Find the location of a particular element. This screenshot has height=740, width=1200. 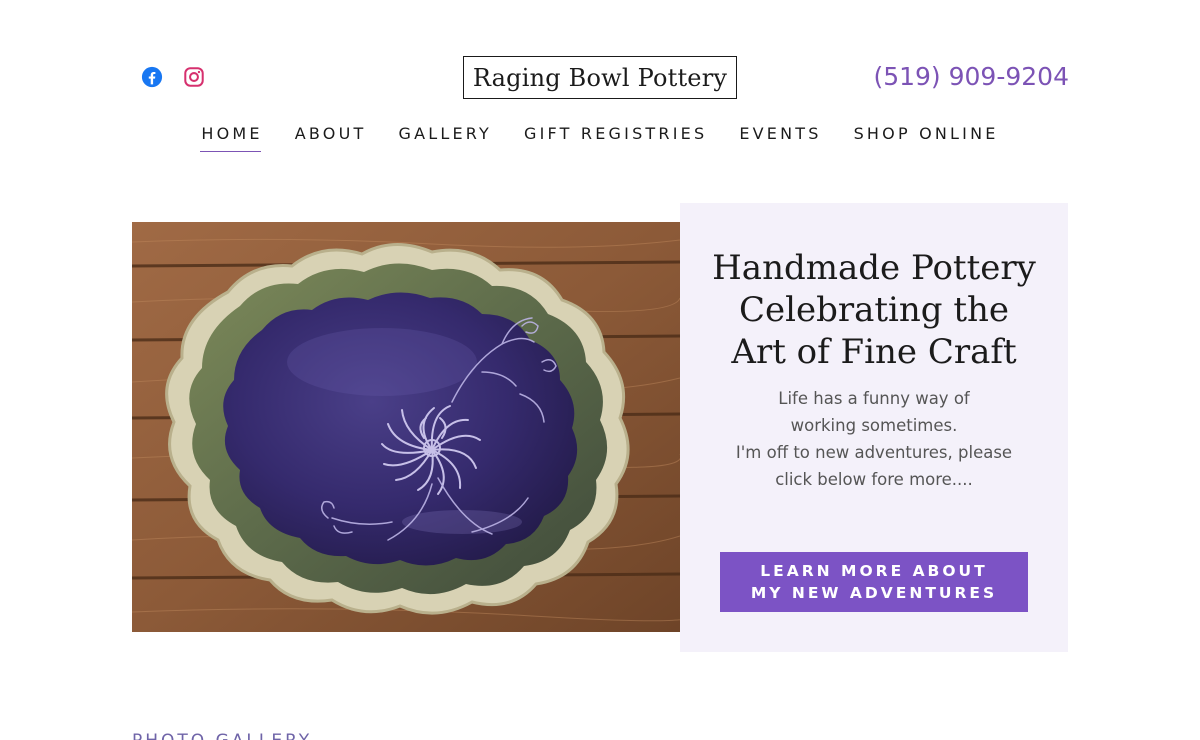

nav-item-home: HOME is located at coordinates (231, 138).